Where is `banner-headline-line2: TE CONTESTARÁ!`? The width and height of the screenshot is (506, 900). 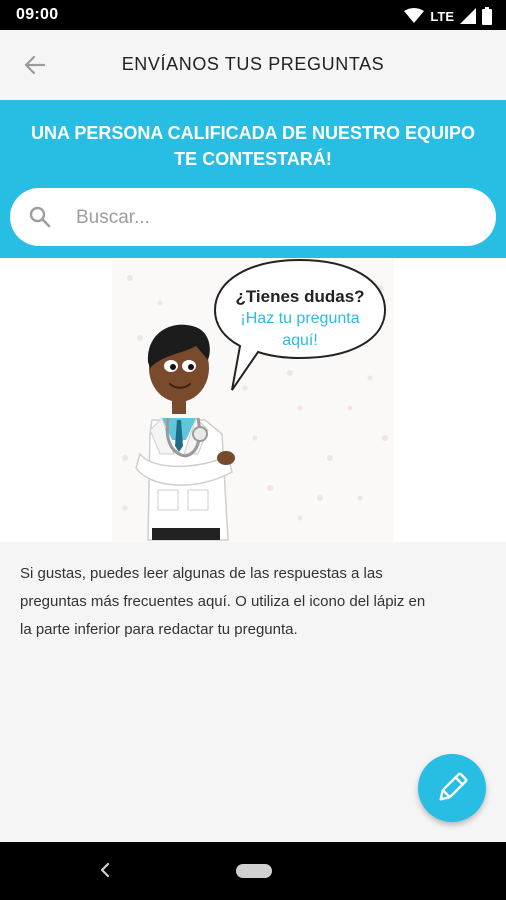
banner-headline-line2: TE CONTESTARÁ! is located at coordinates (253, 159).